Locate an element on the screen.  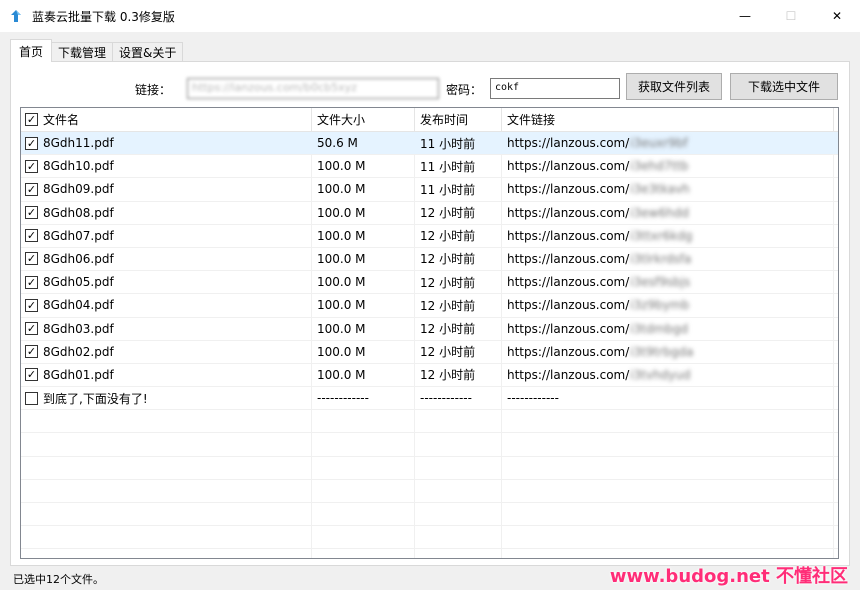
cell-filename: ✓ 8Gdh03.pdf is located at coordinates (69, 329).